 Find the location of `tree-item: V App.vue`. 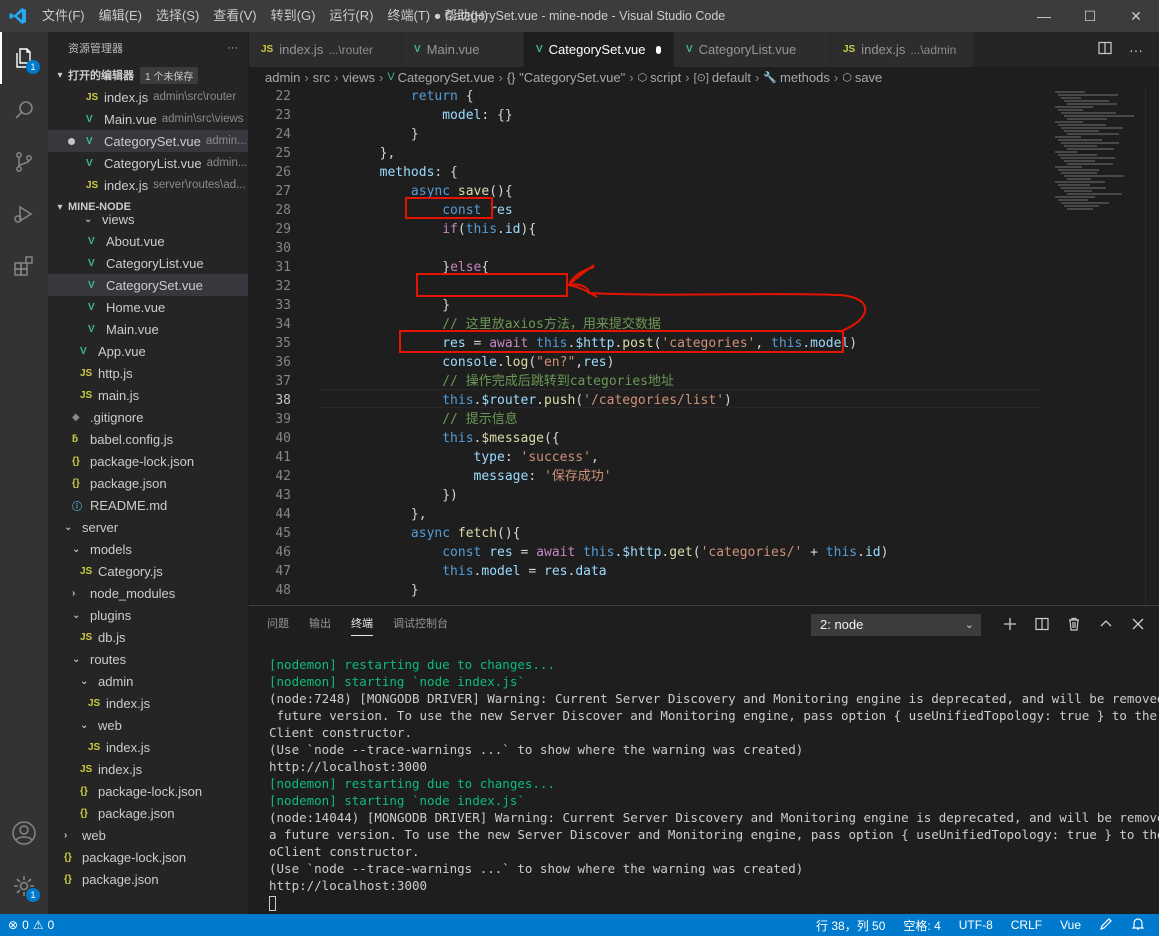

tree-item: V App.vue is located at coordinates (148, 351).